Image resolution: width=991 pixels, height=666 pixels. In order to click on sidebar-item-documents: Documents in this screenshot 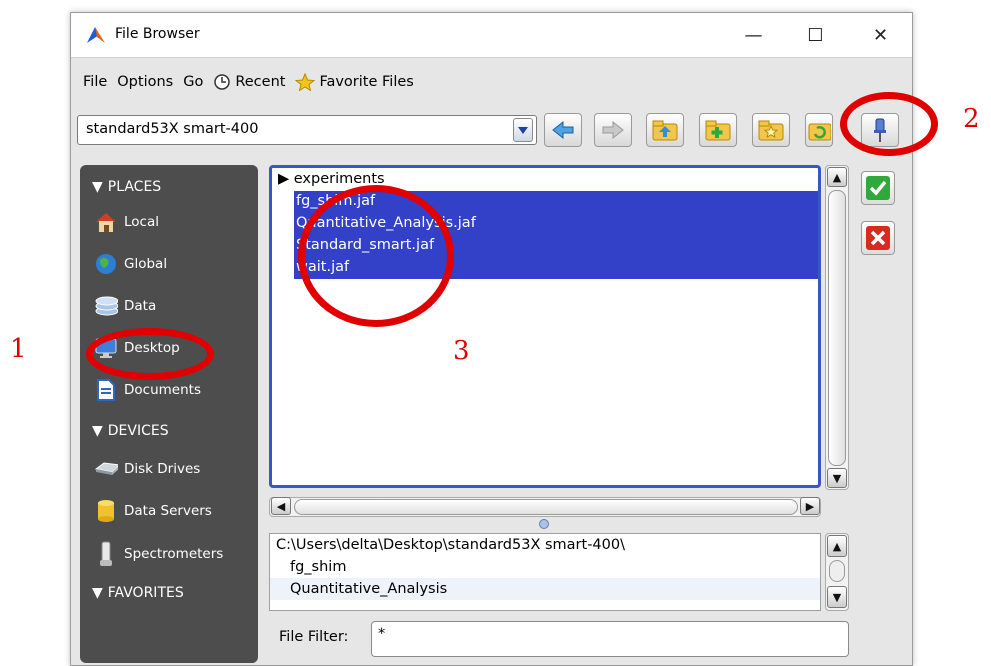, I will do `click(147, 390)`.